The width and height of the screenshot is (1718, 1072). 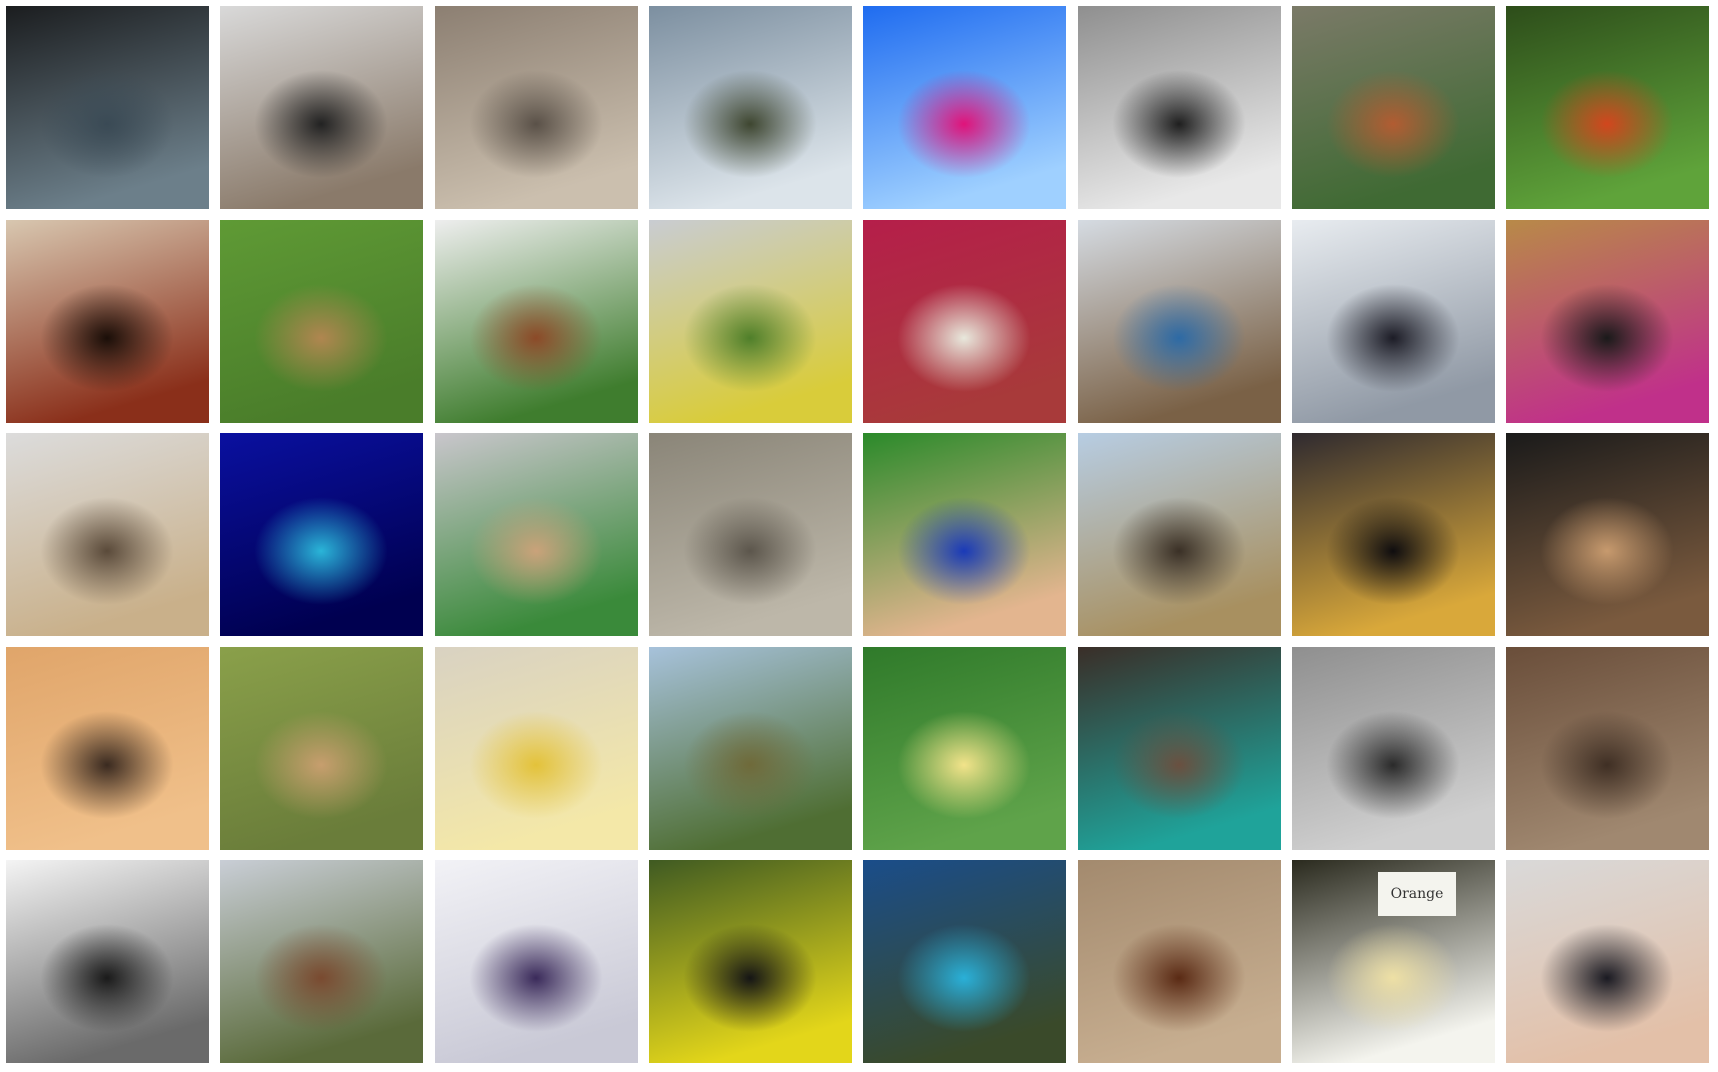 I want to click on photo-tile-beaker-on-blue, so click(x=964, y=107).